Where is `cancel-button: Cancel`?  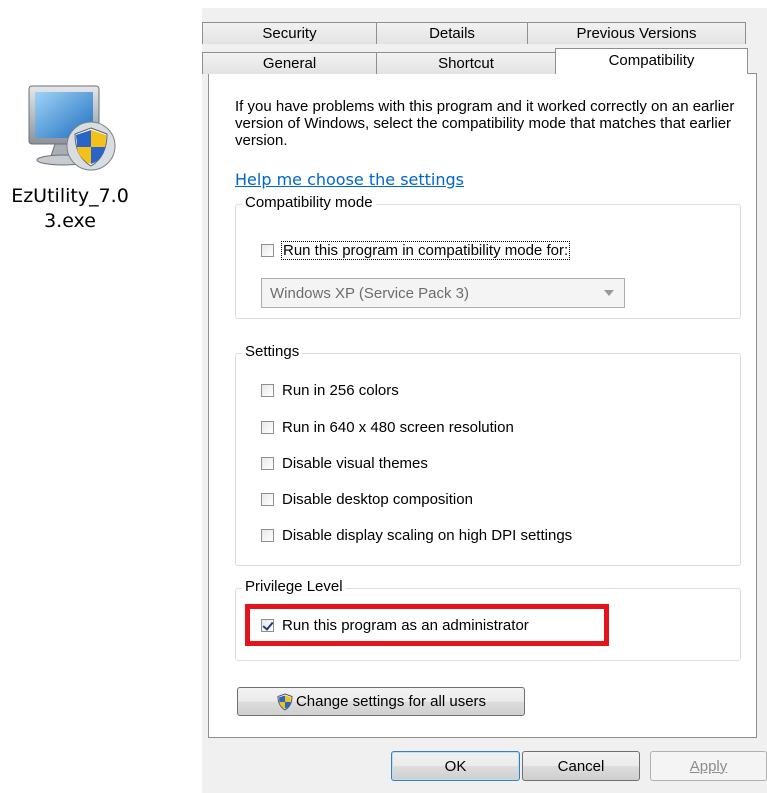
cancel-button: Cancel is located at coordinates (581, 766).